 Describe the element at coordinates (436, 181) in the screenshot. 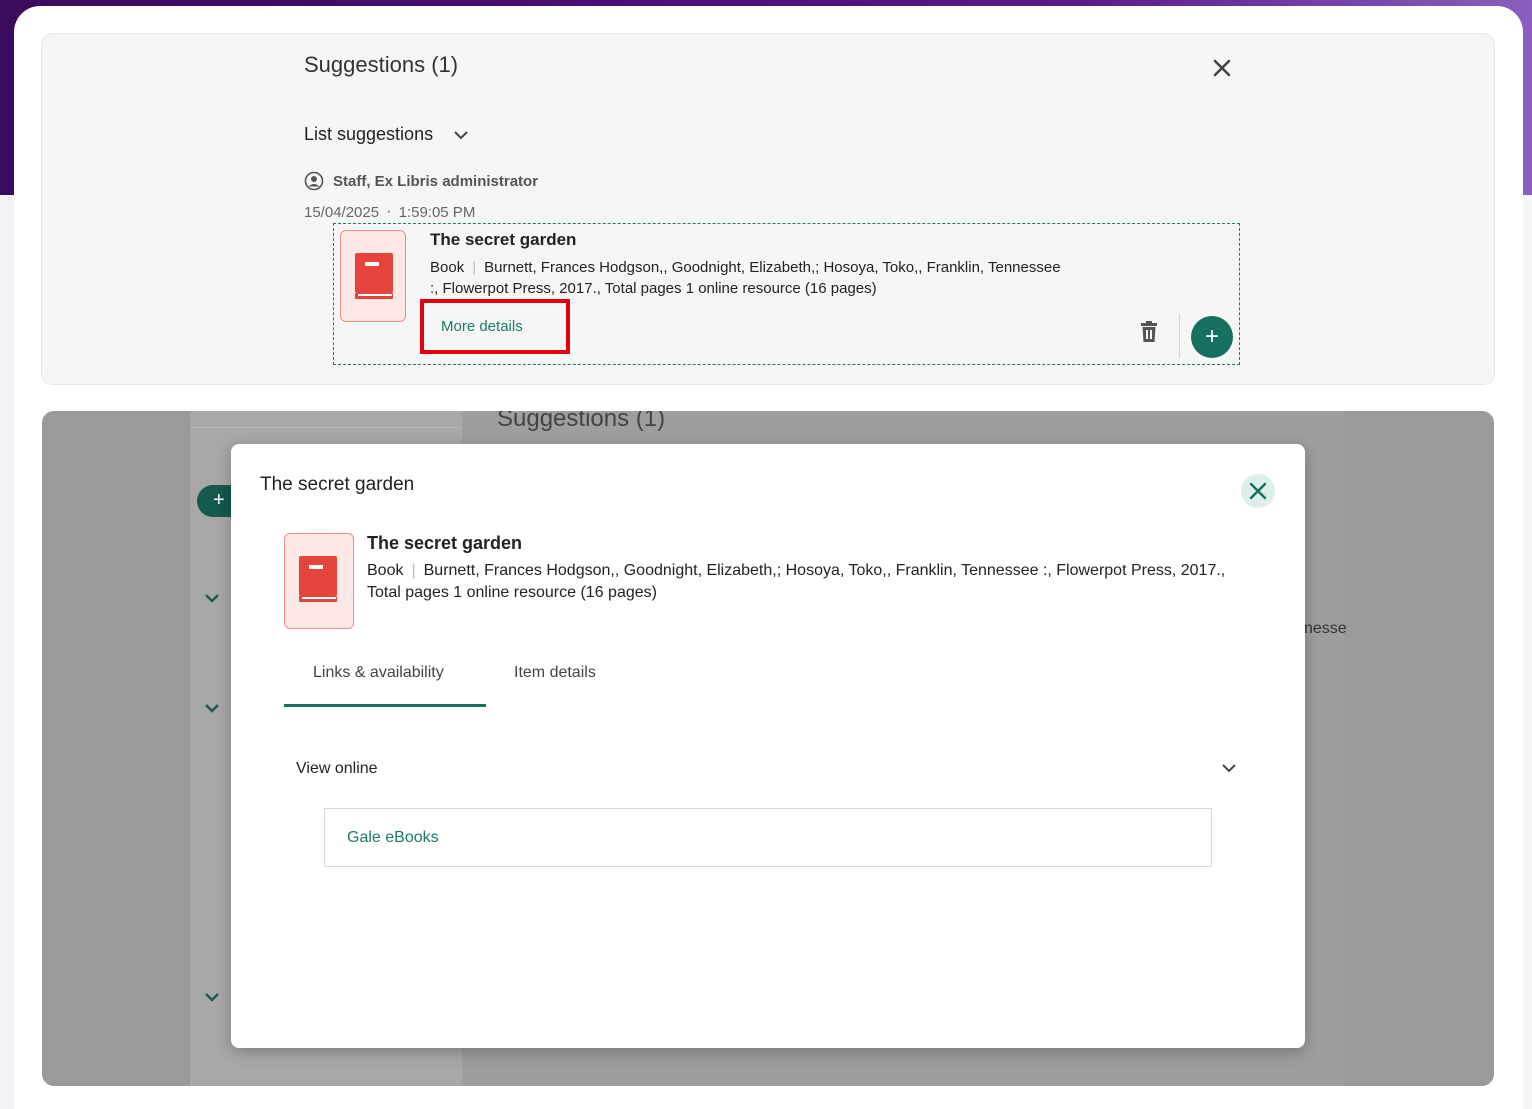

I see `user-name: Staff, Ex Libris administrator` at that location.